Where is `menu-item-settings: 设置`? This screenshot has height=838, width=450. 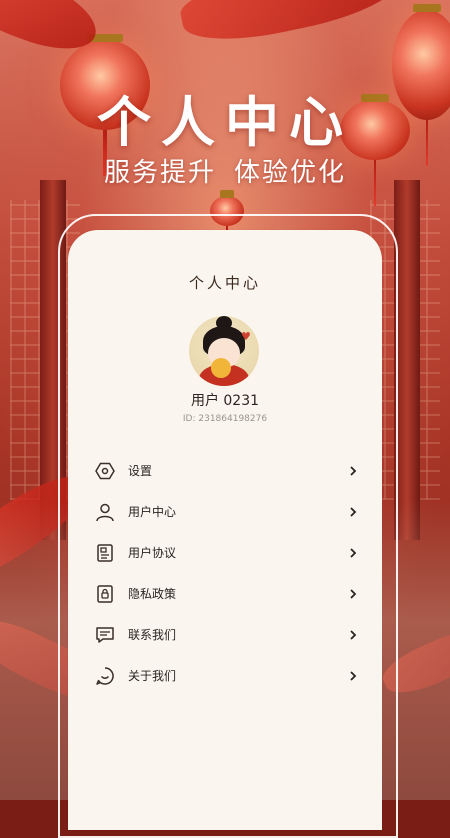 menu-item-settings: 设置 is located at coordinates (227, 470).